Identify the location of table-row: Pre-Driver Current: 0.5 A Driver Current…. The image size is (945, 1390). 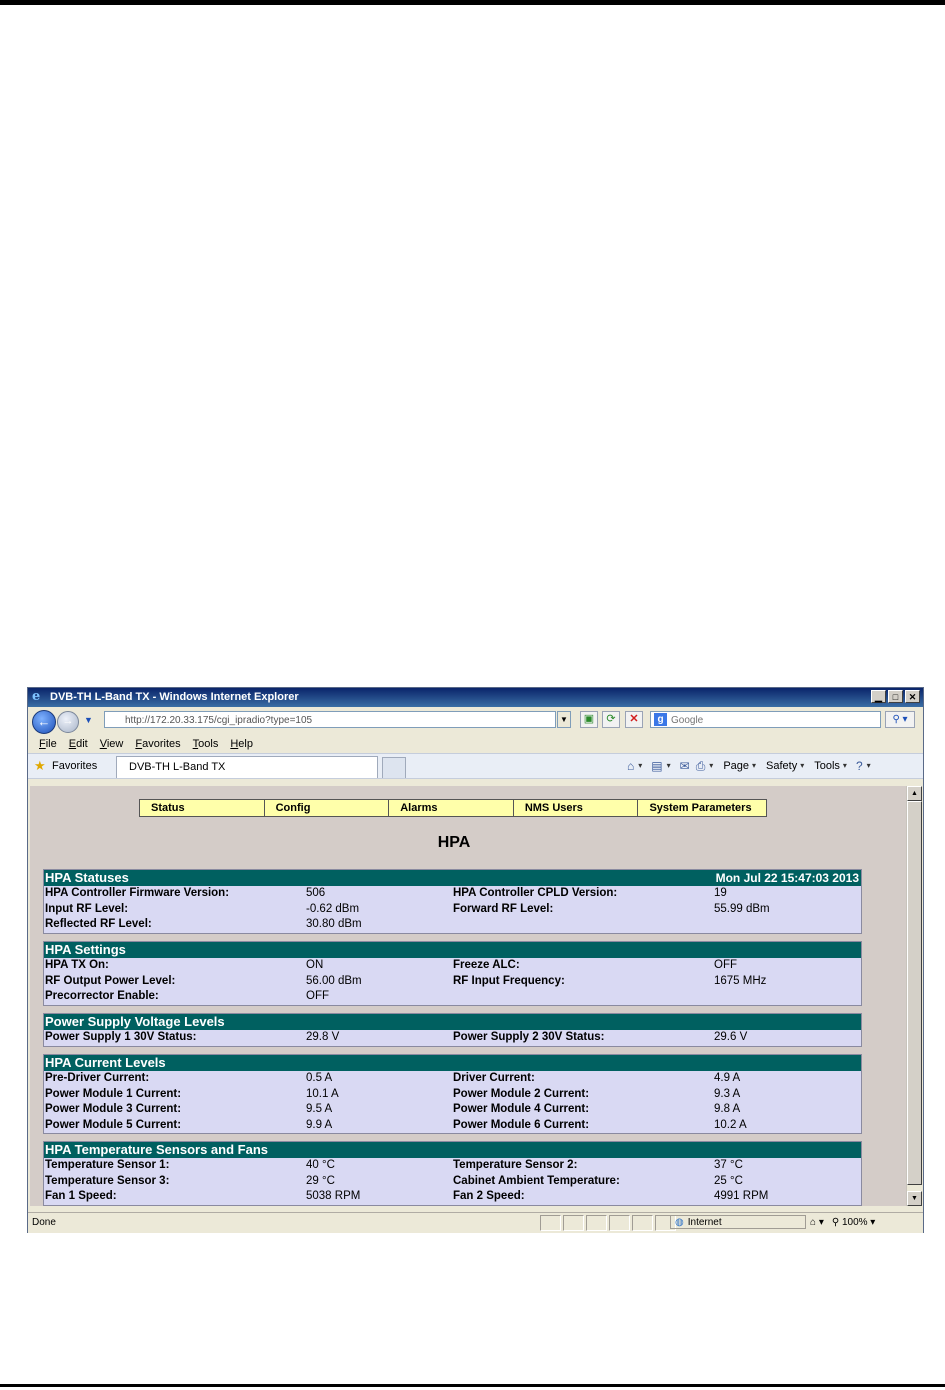
(452, 1079).